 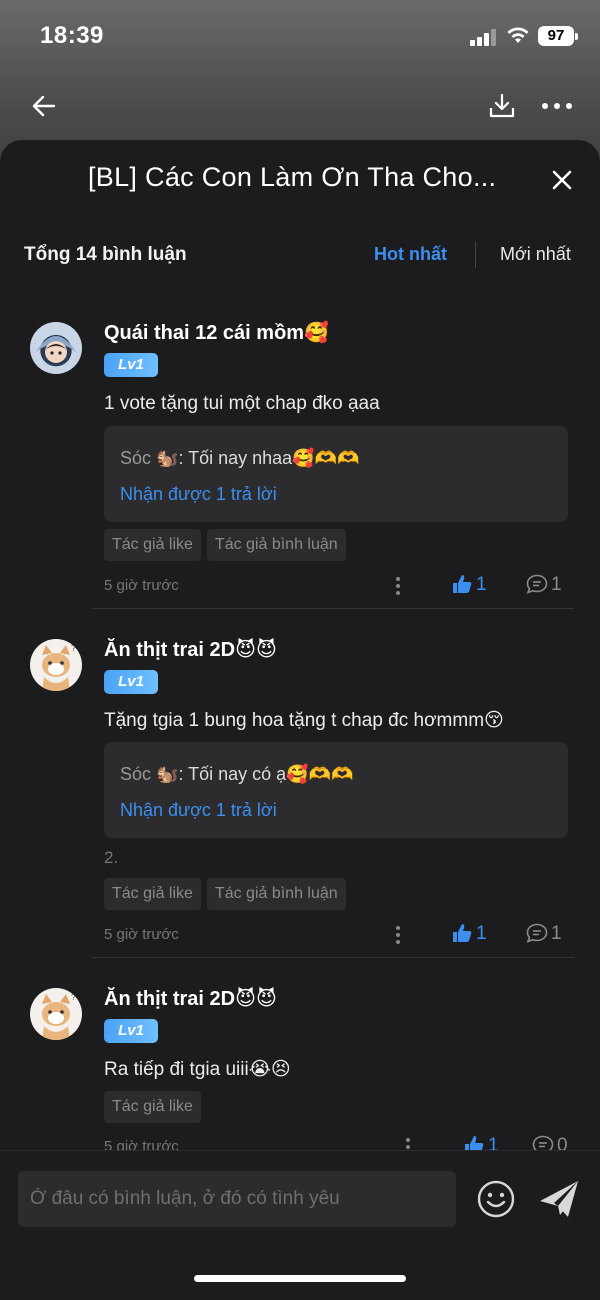 I want to click on sort-new-tab: Mới nhất, so click(x=535, y=254).